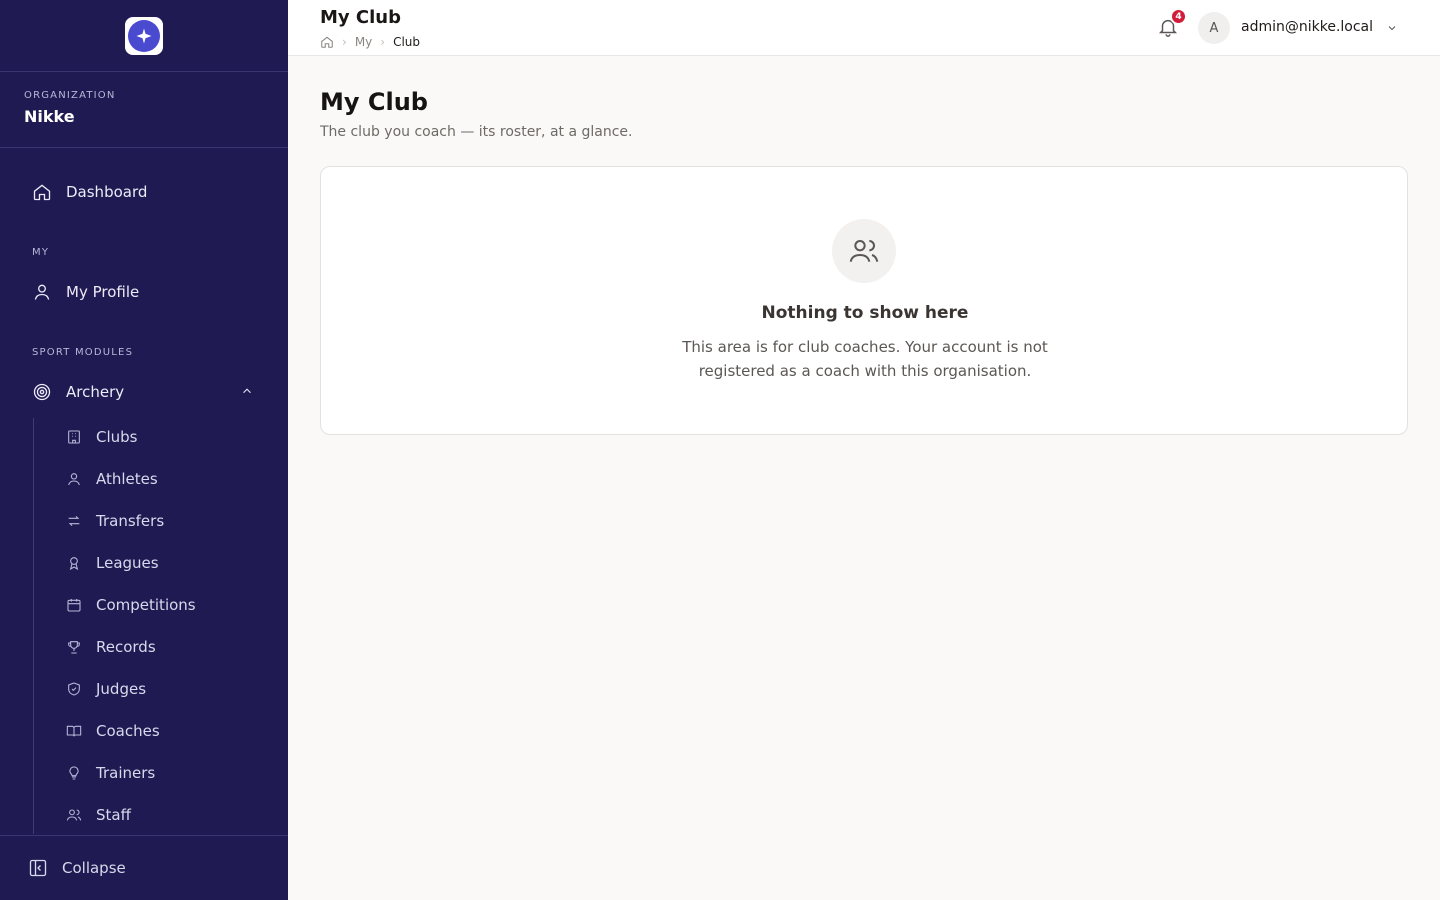 The width and height of the screenshot is (1440, 900). What do you see at coordinates (360, 17) in the screenshot?
I see `topbar-title: My Club` at bounding box center [360, 17].